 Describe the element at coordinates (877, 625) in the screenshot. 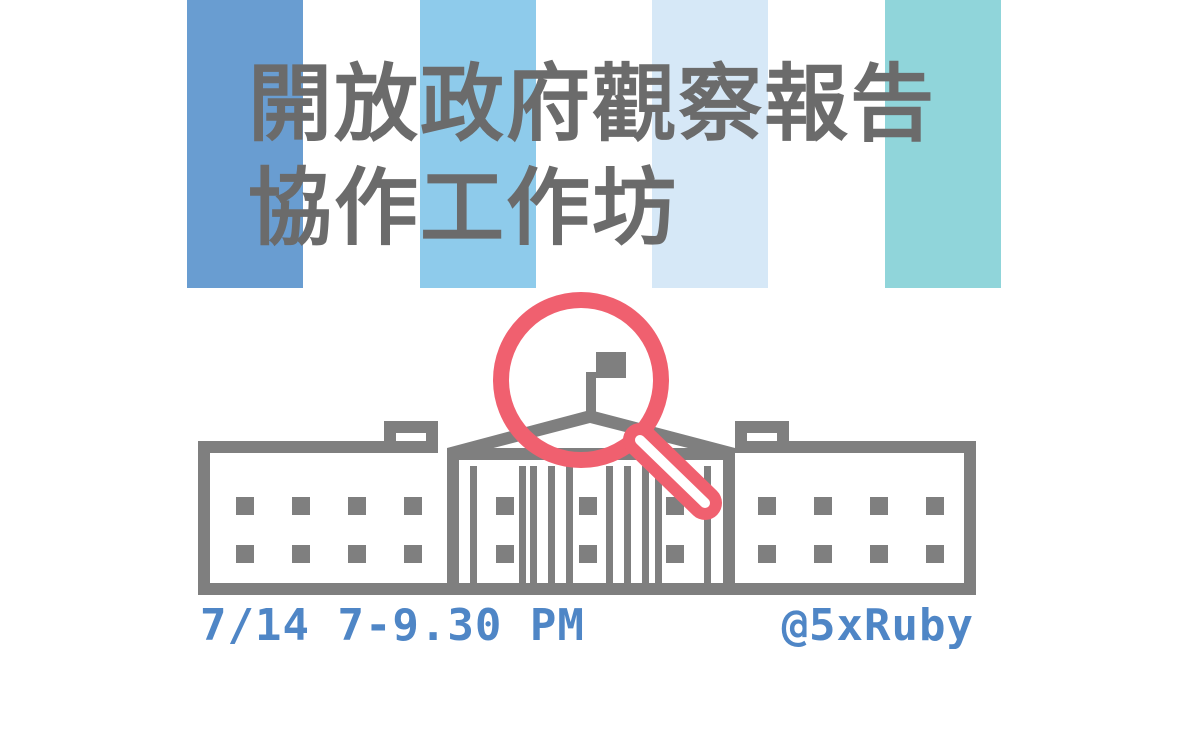

I see `event-venue: @5xRuby` at that location.